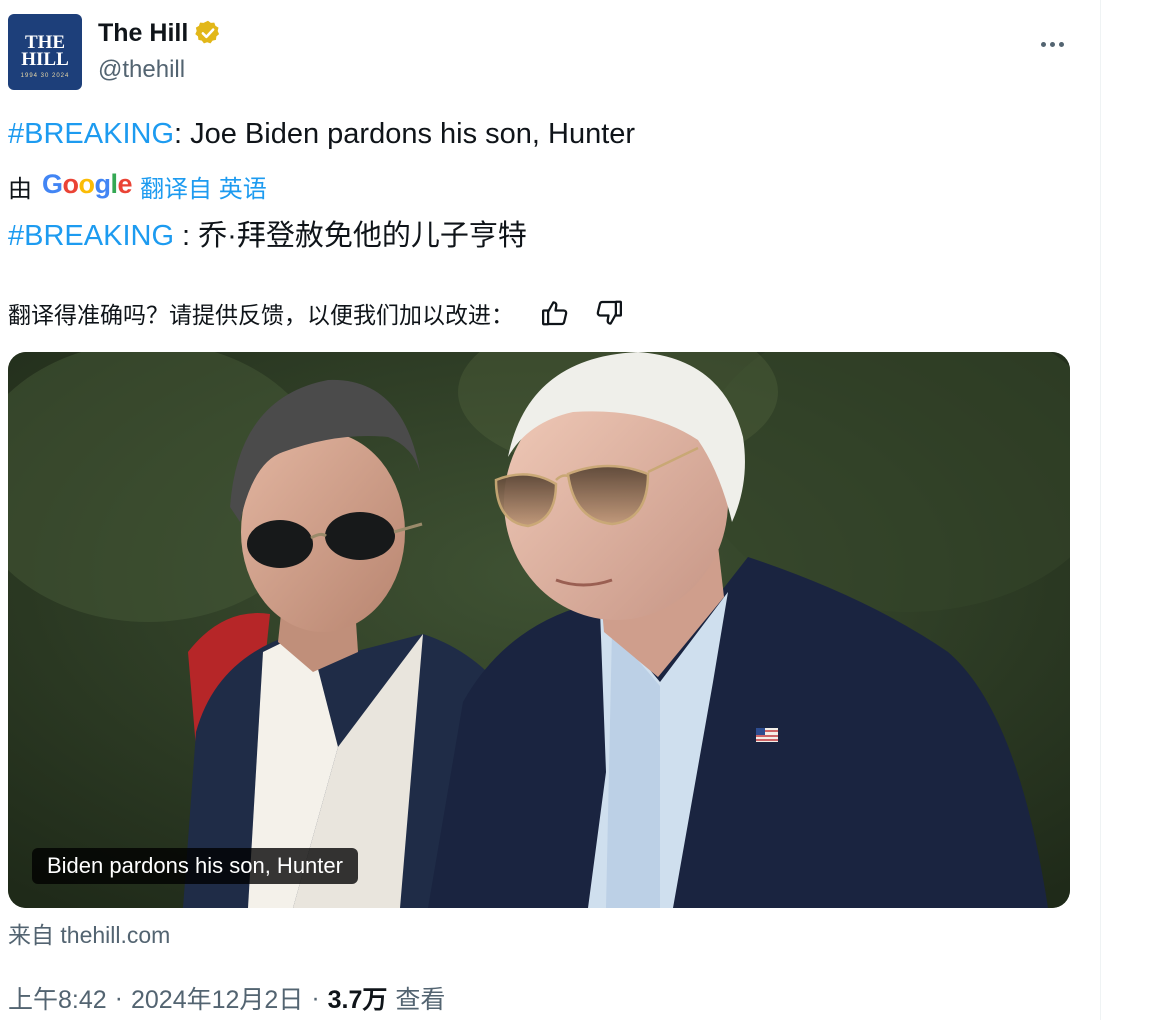  I want to click on feedback-prompt: 翻译得准确吗？请提供反馈，以便我们加以改进：, so click(261, 315).